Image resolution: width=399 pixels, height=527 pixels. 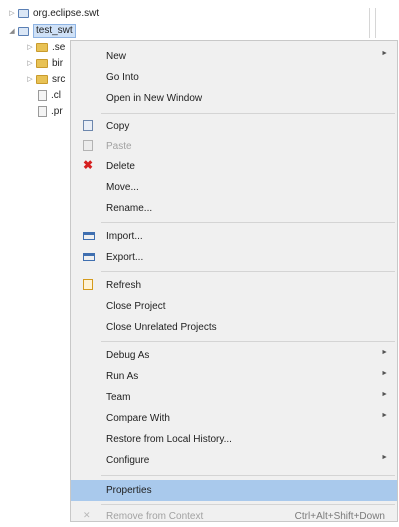 I want to click on menu-item-paste: Paste, so click(x=234, y=146).